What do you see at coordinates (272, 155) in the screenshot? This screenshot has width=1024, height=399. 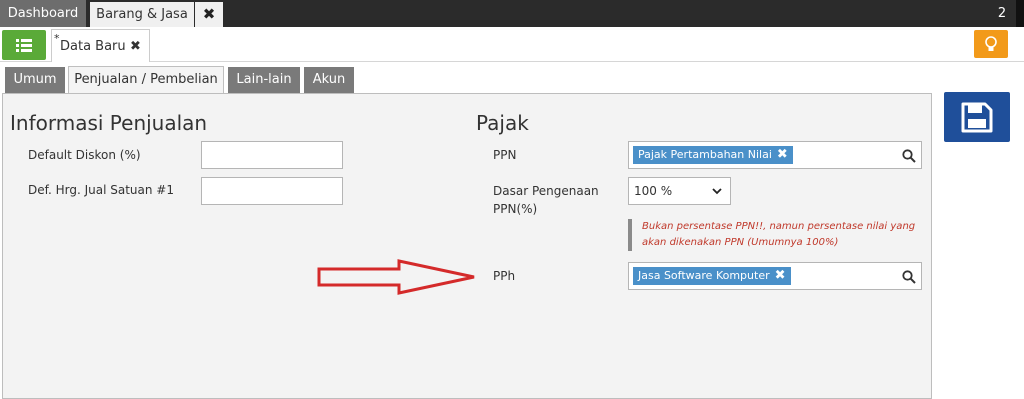 I see `default-diskon-input` at bounding box center [272, 155].